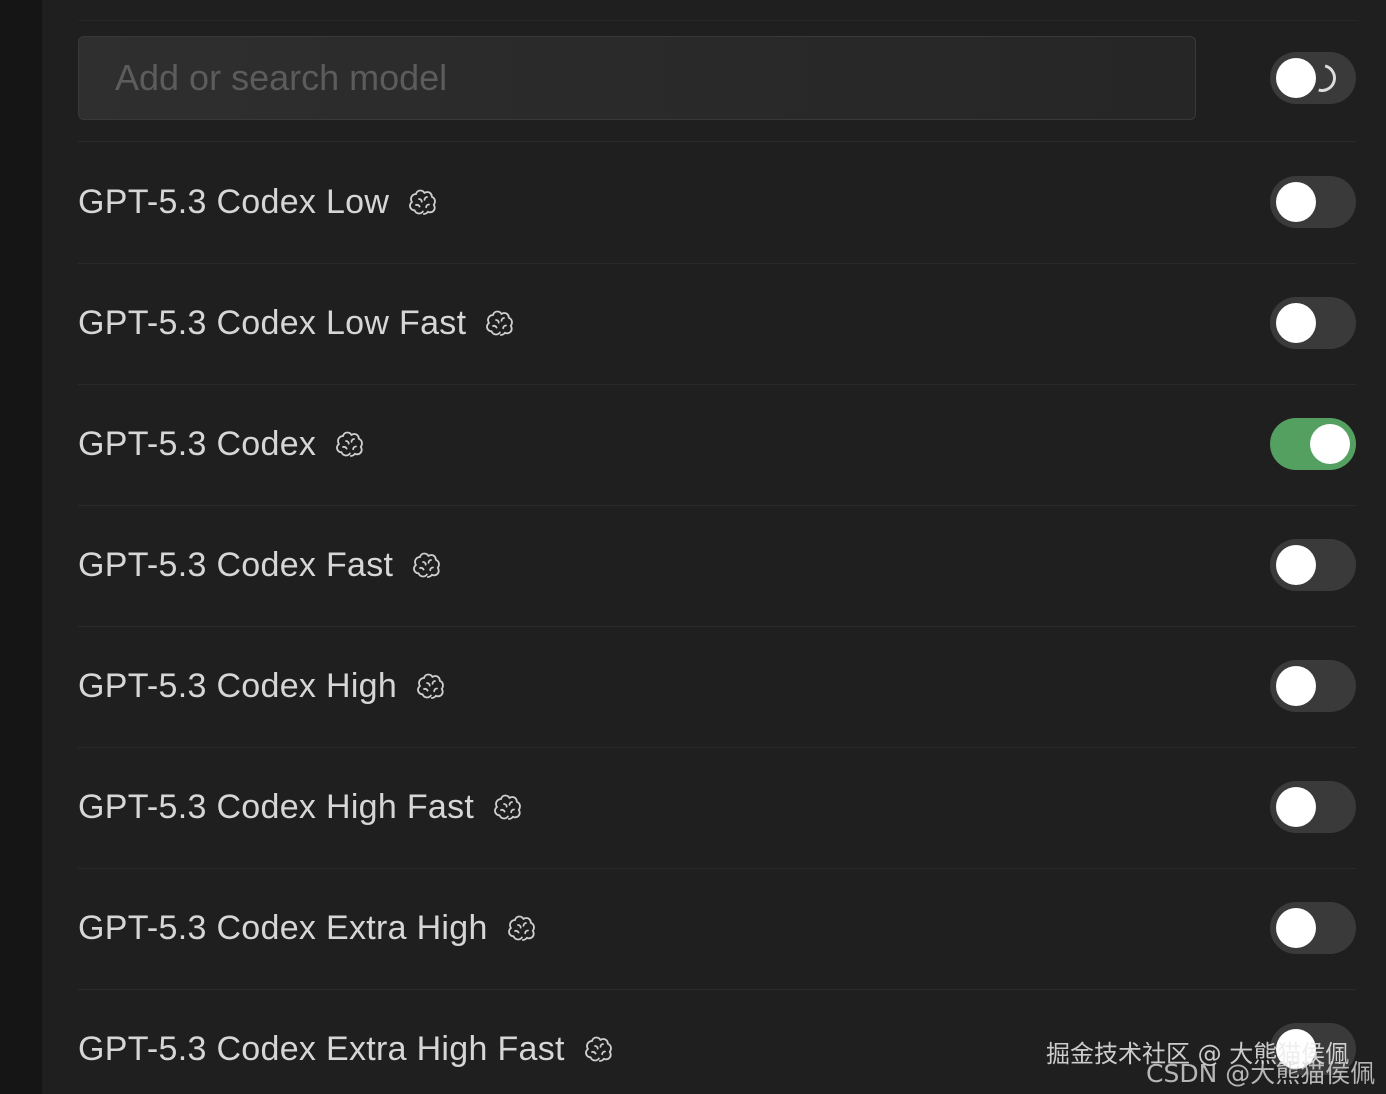 The image size is (1386, 1094). I want to click on model-name: GPT-5.3 Codex, so click(197, 443).